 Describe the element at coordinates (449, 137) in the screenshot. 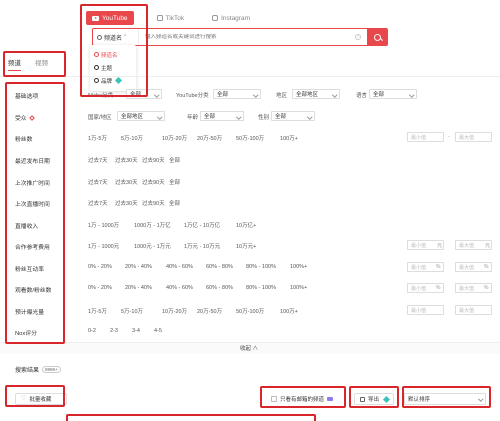

I see `range-dash: -` at that location.